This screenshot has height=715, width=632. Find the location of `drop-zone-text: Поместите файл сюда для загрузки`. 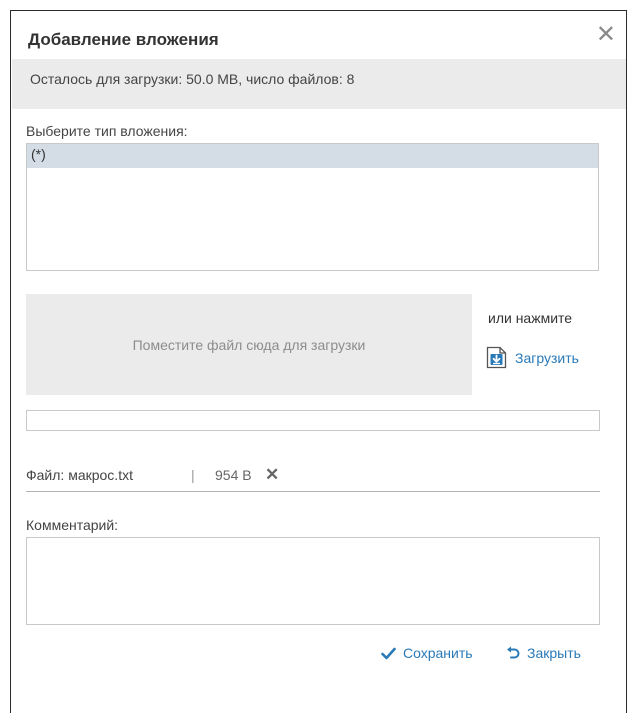

drop-zone-text: Поместите файл сюда для загрузки is located at coordinates (249, 344).